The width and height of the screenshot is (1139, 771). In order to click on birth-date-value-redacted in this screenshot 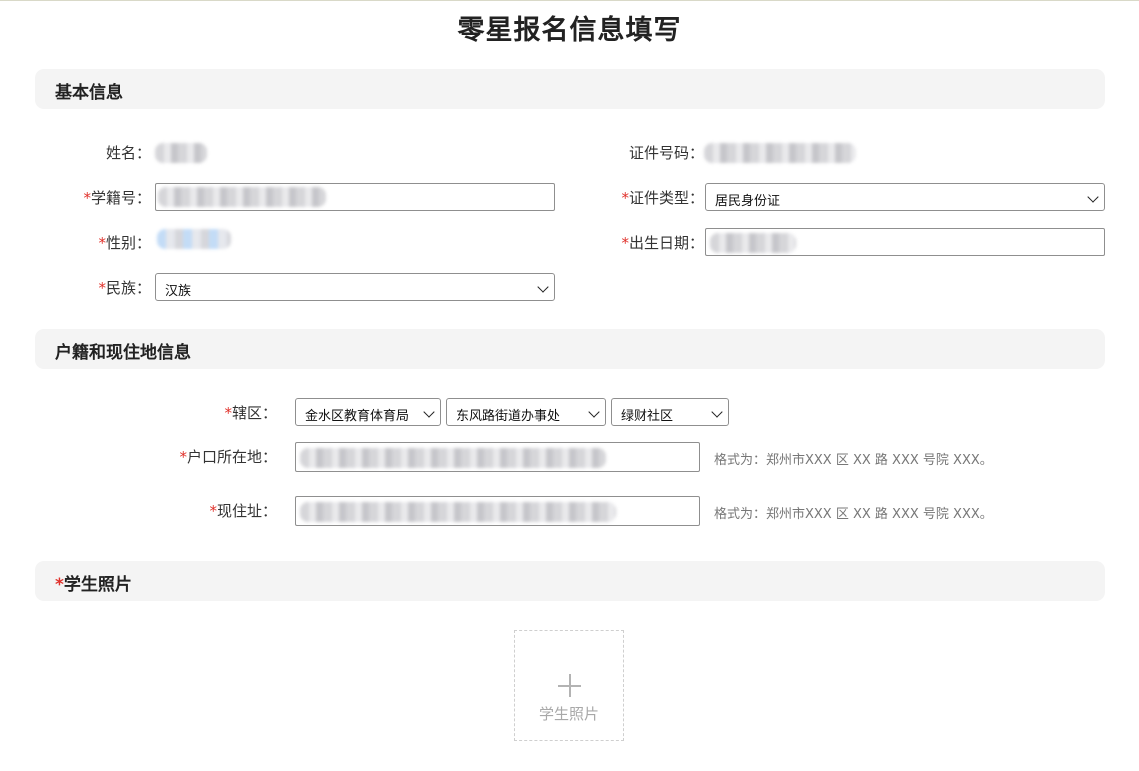, I will do `click(753, 243)`.